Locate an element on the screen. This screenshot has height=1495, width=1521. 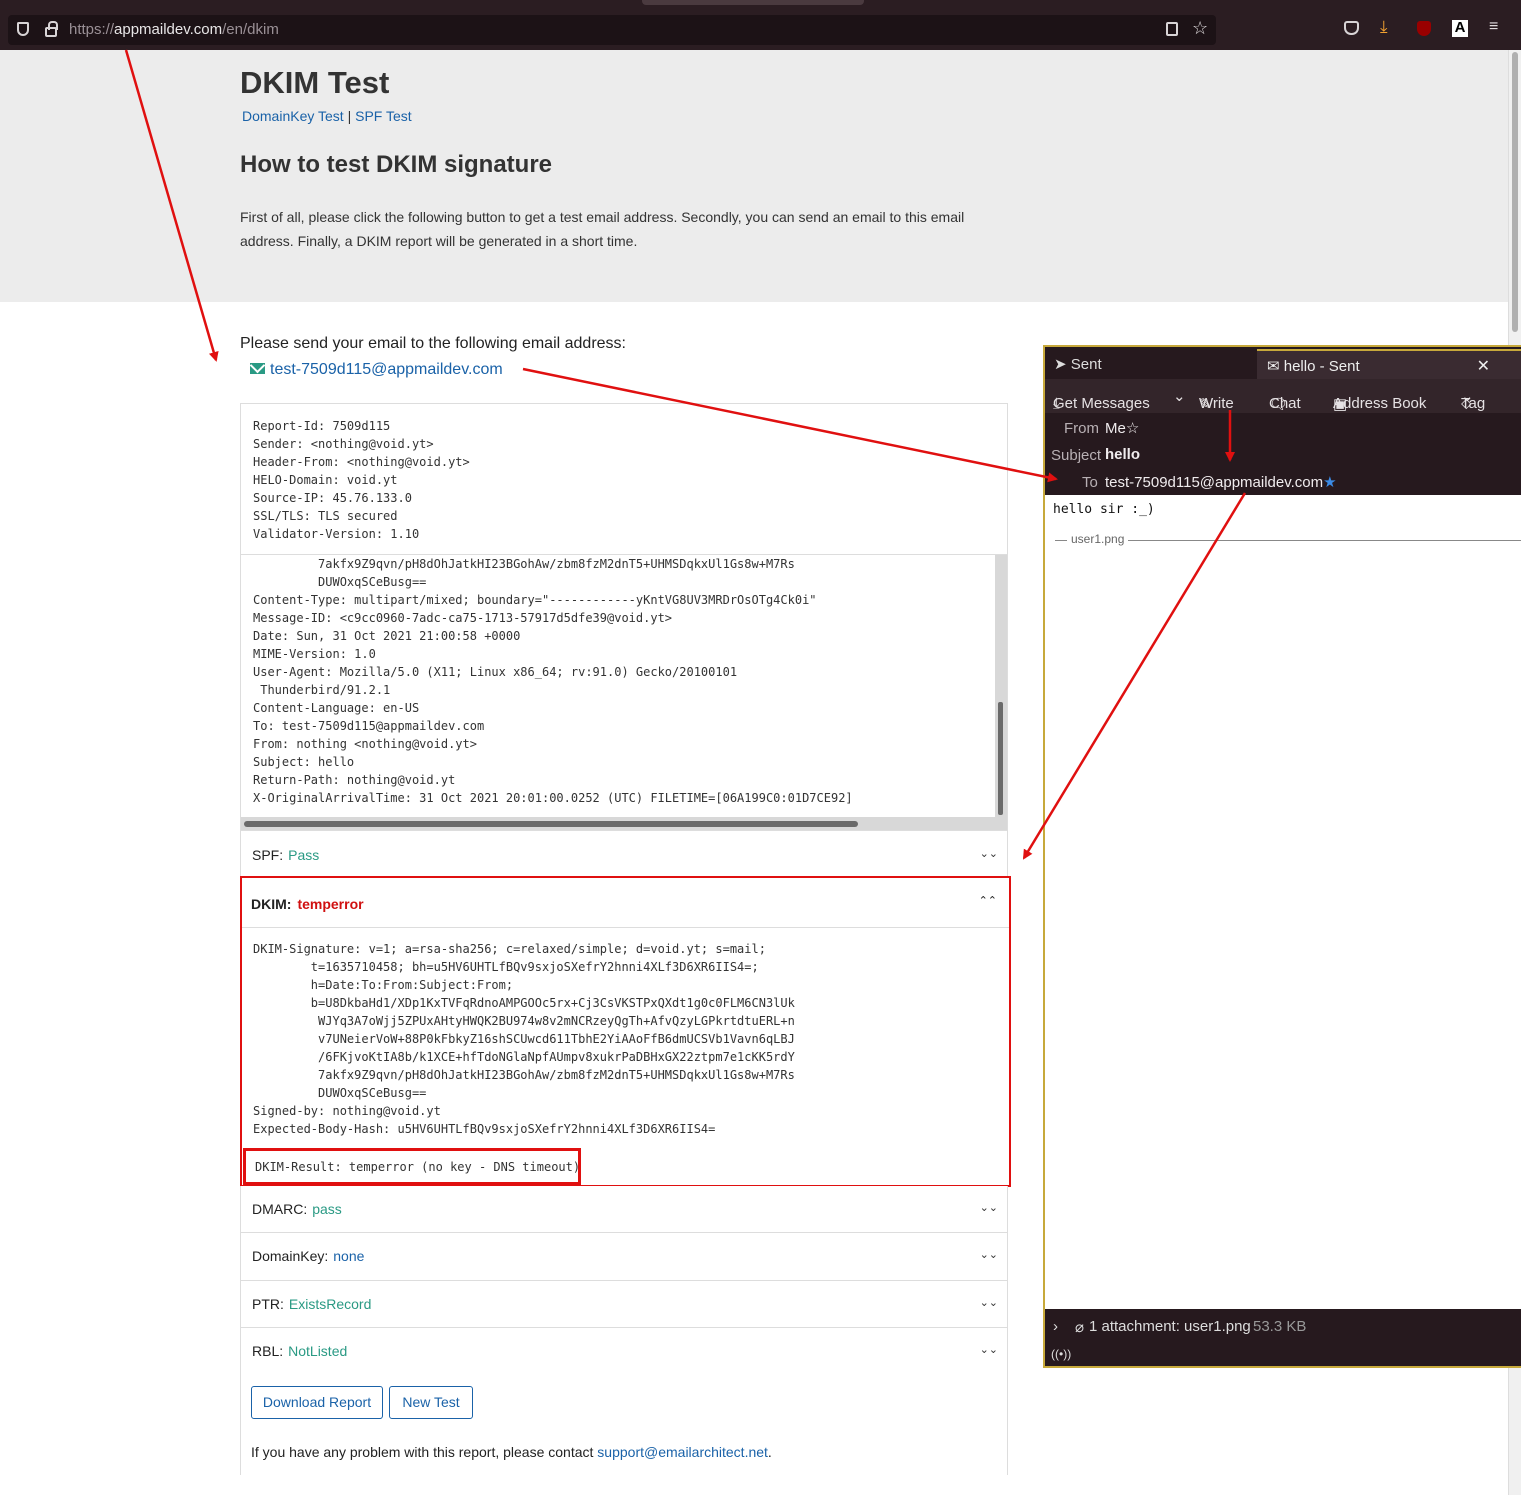
tab-sent: ➤ Sent is located at coordinates (1078, 364).